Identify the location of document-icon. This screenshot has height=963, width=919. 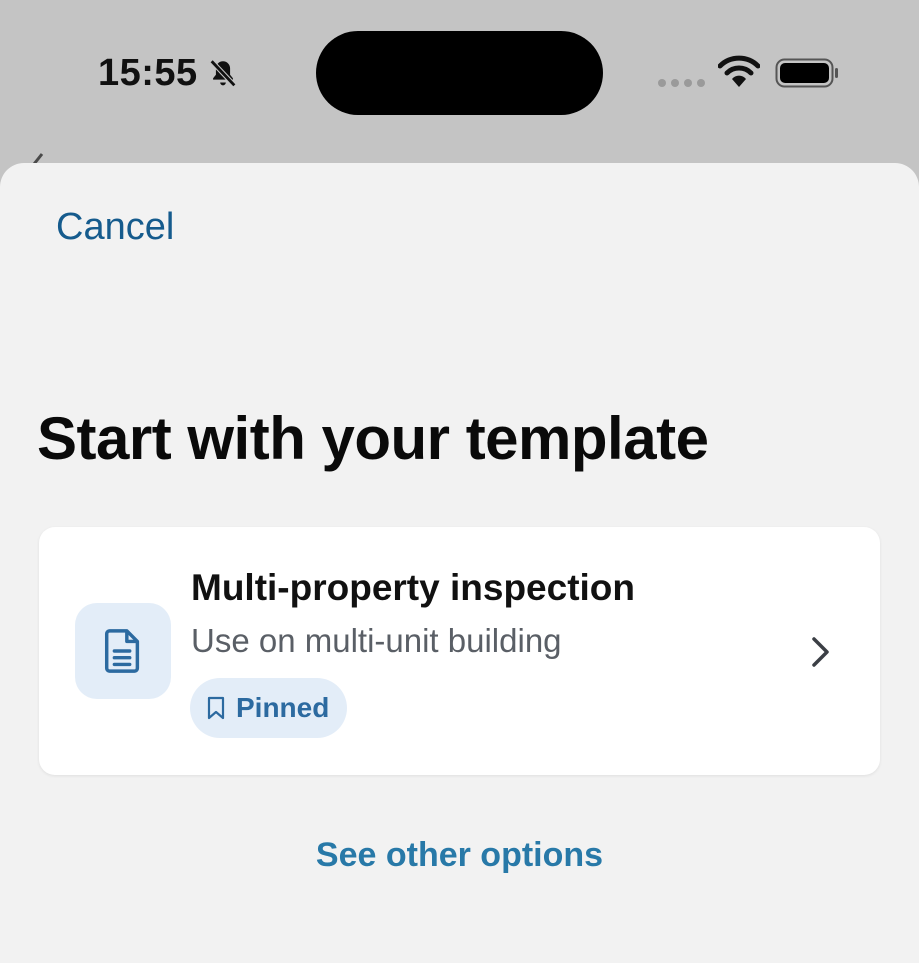
(122, 651).